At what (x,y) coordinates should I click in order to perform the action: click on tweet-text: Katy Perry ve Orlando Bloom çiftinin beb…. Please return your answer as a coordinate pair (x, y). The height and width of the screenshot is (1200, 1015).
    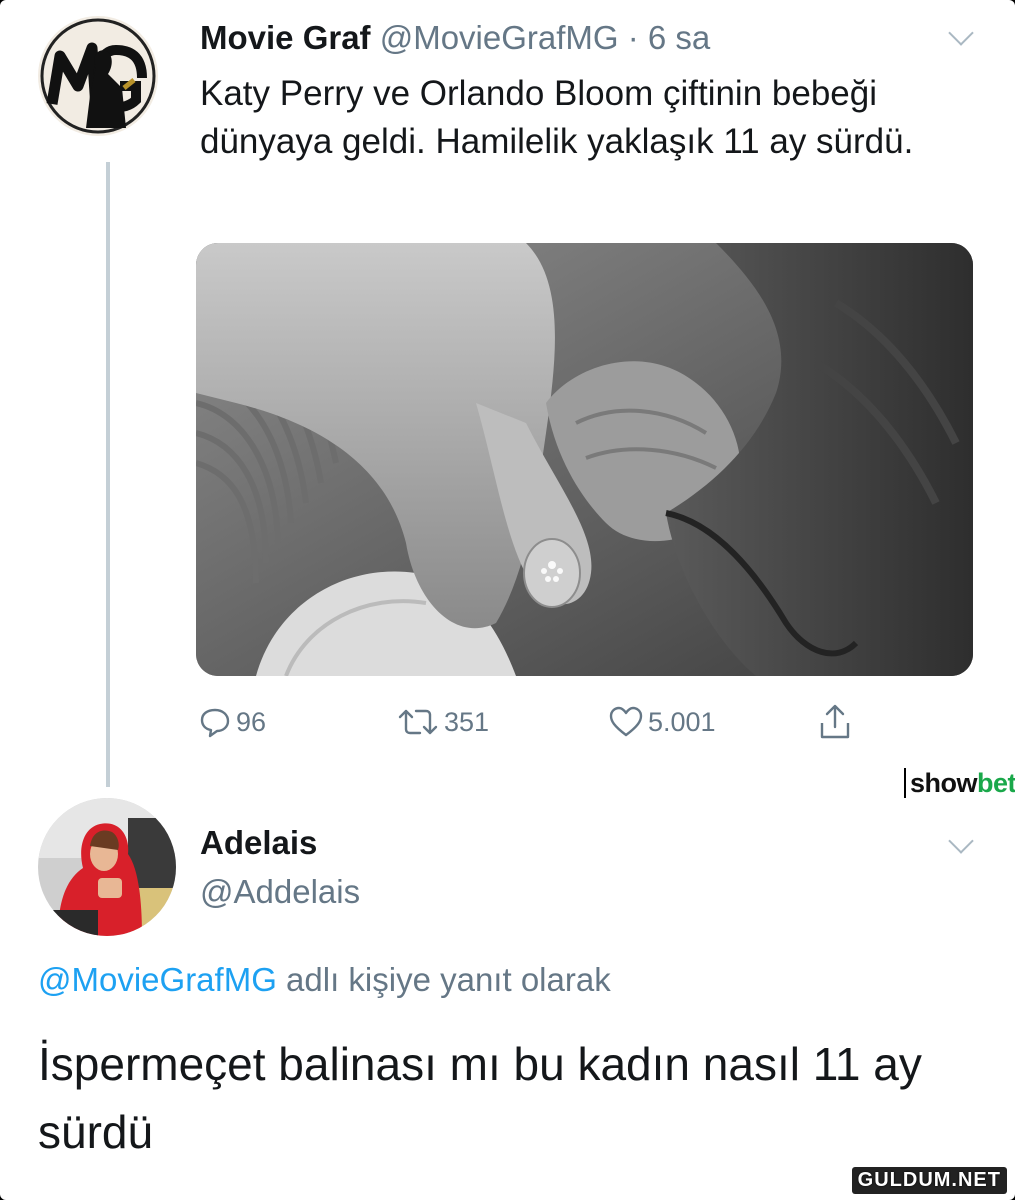
    Looking at the image, I should click on (557, 117).